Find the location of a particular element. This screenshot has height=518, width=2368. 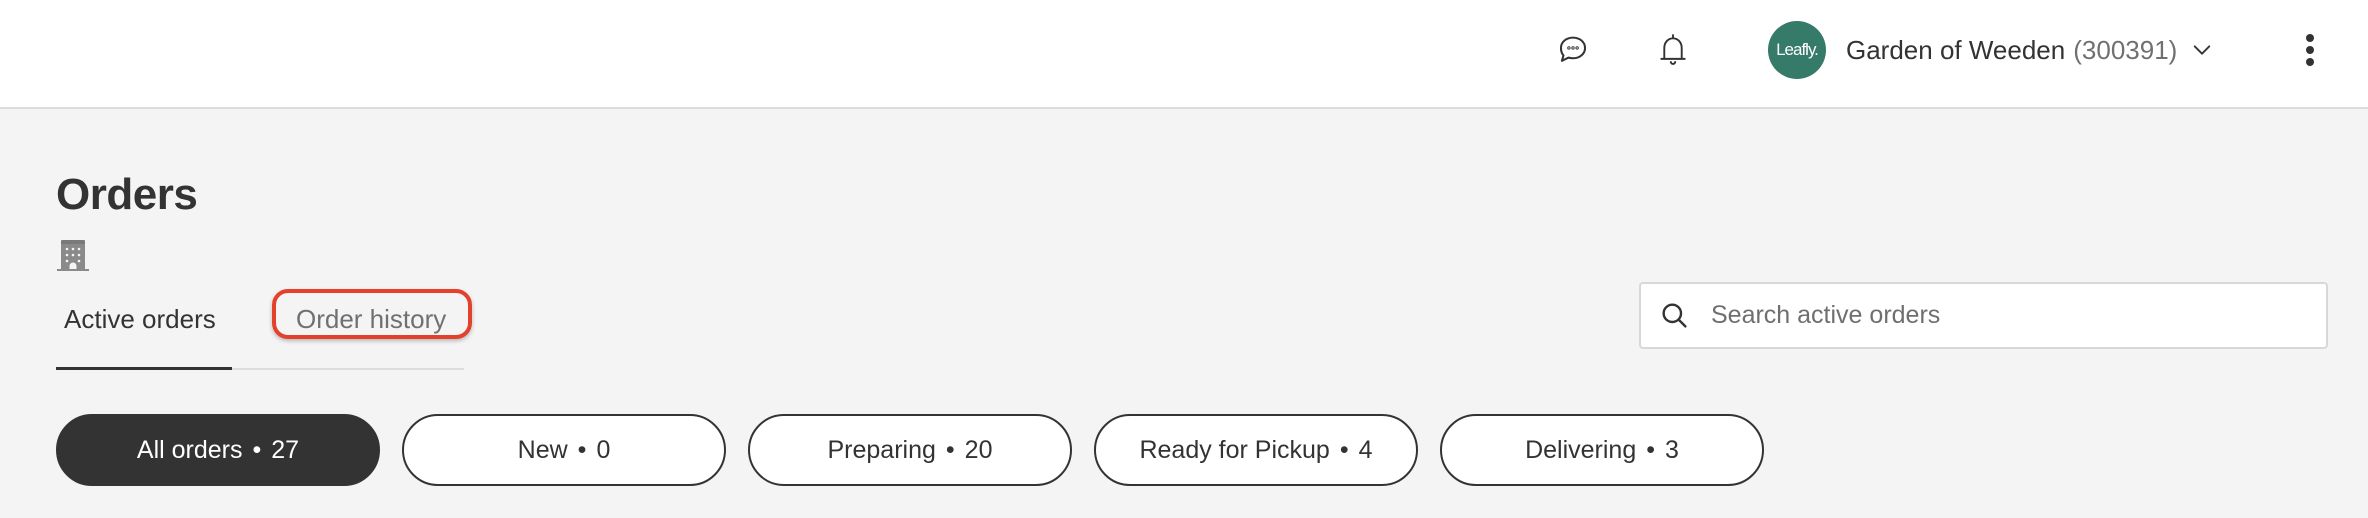

tab-active-orders: Active orders is located at coordinates (140, 319).